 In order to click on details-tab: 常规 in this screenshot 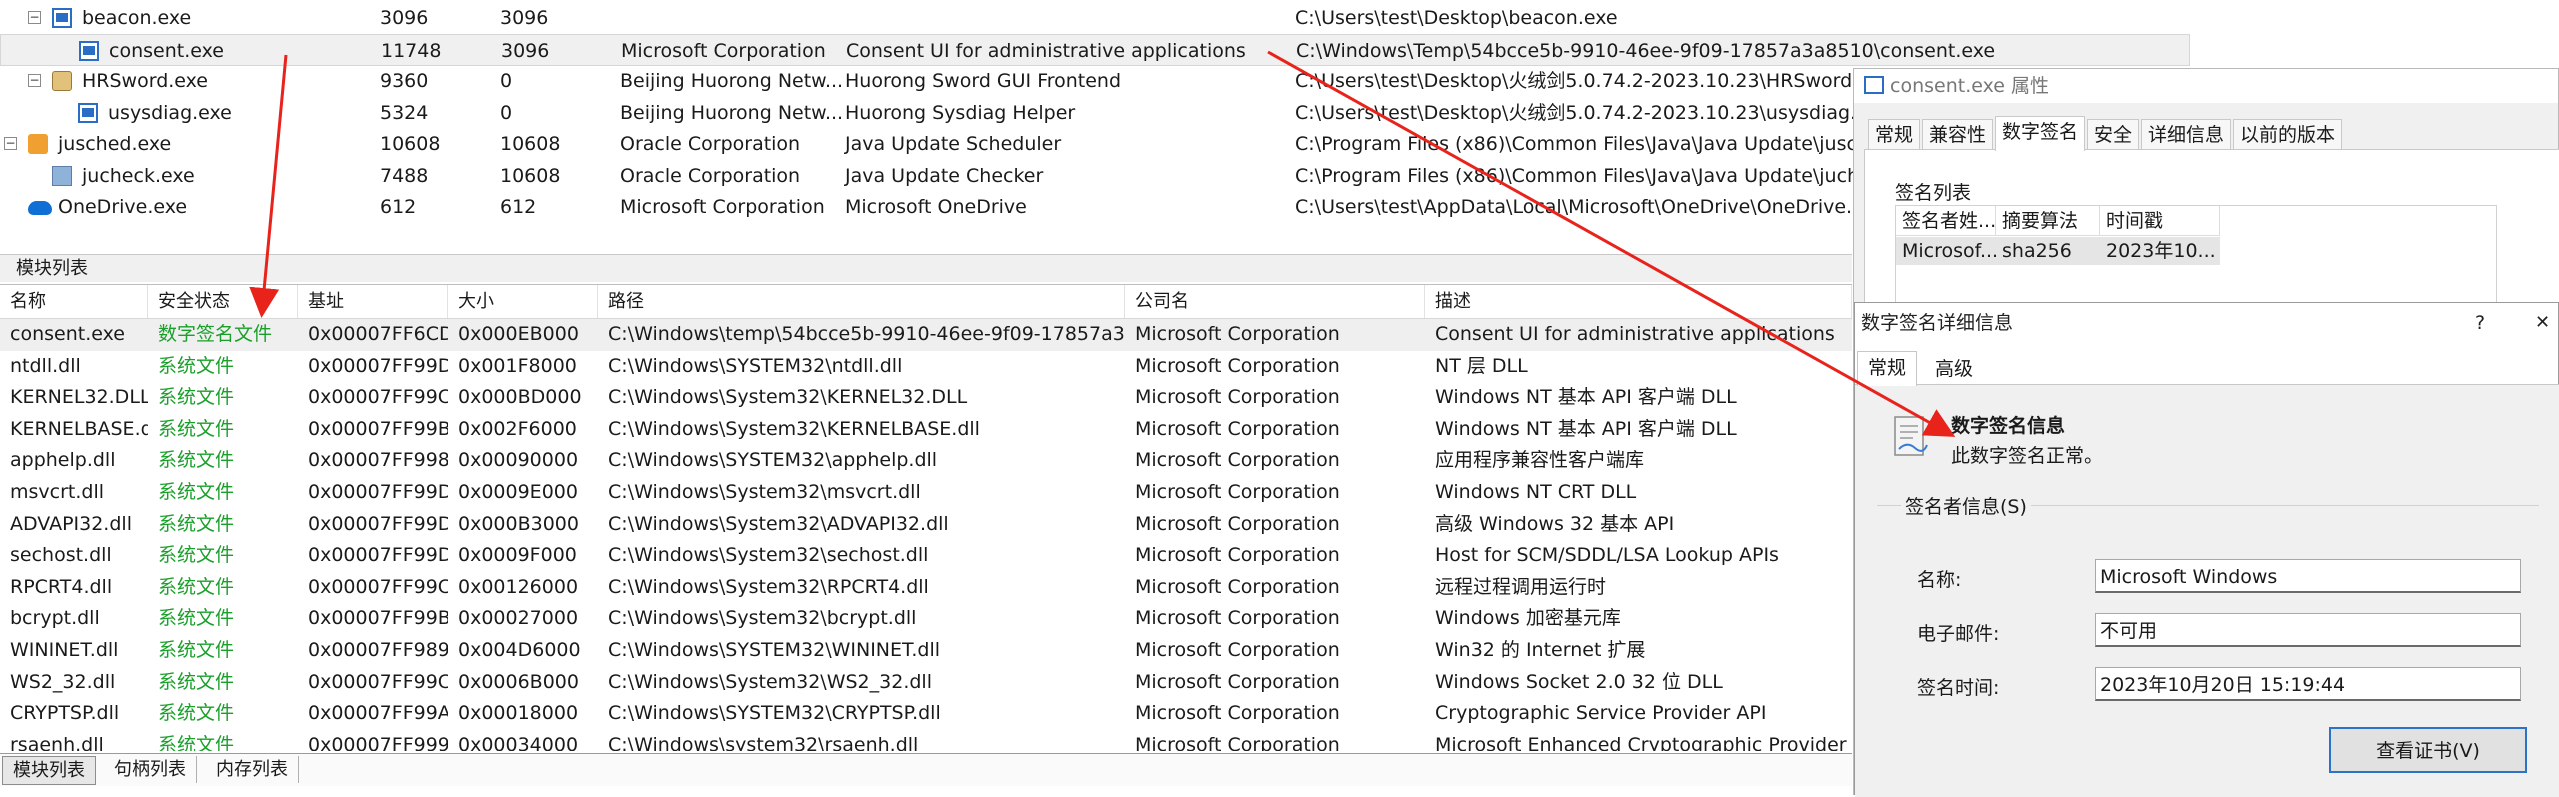, I will do `click(1887, 368)`.